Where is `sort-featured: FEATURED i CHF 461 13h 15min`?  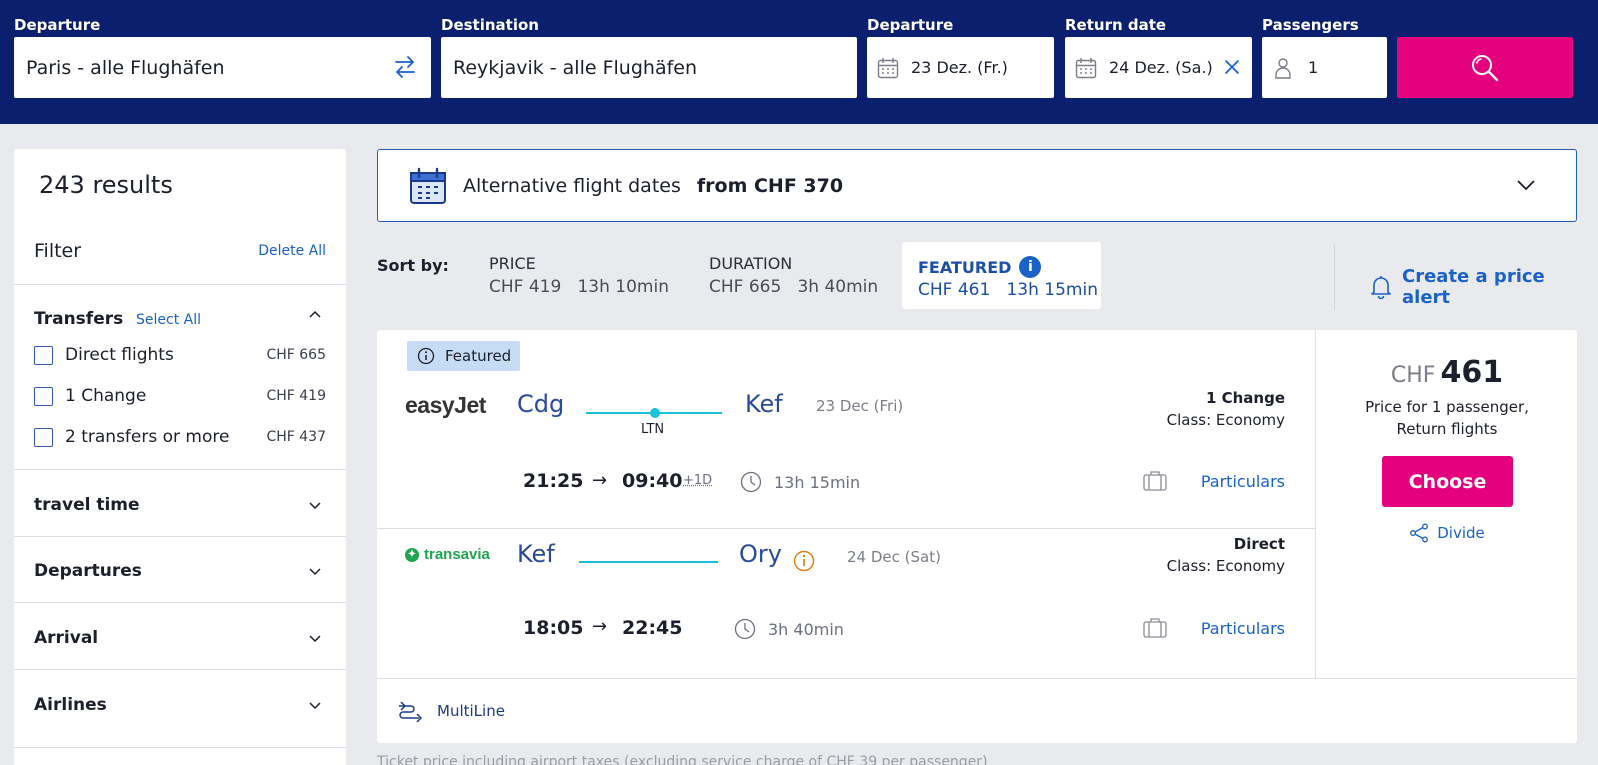 sort-featured: FEATURED i CHF 461 13h 15min is located at coordinates (1001, 275).